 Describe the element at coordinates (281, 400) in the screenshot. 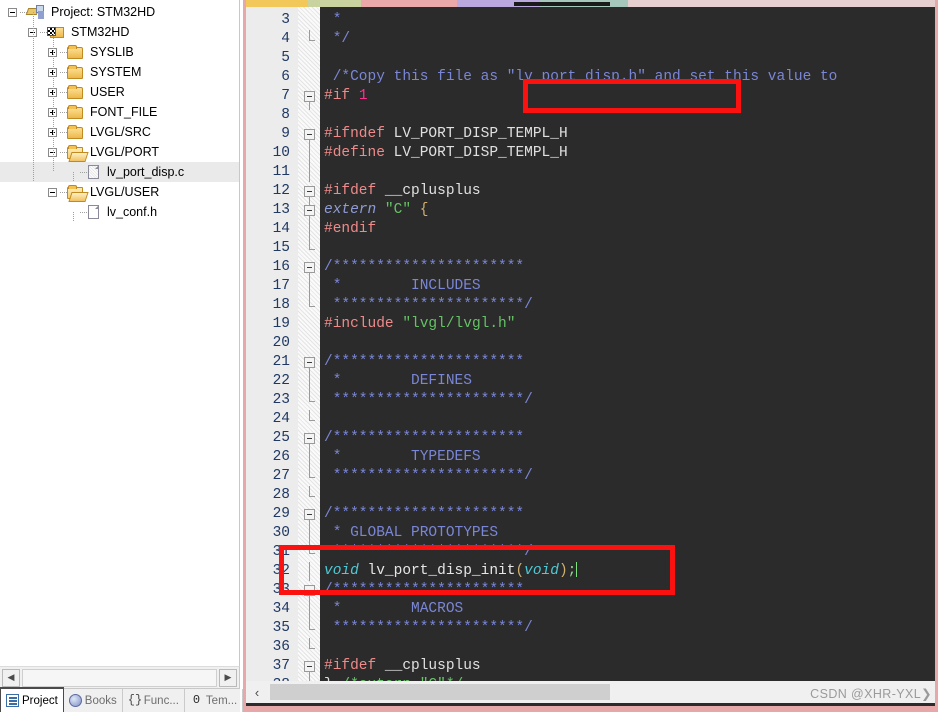

I see `line-number: 23` at that location.